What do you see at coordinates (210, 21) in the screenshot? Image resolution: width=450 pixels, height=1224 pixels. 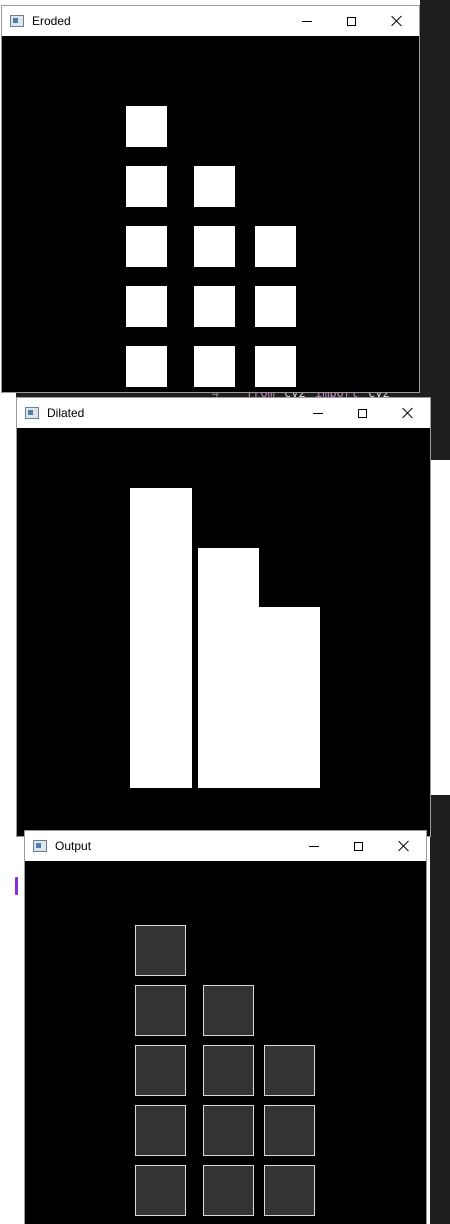 I see `eroded-titlebar: Eroded` at bounding box center [210, 21].